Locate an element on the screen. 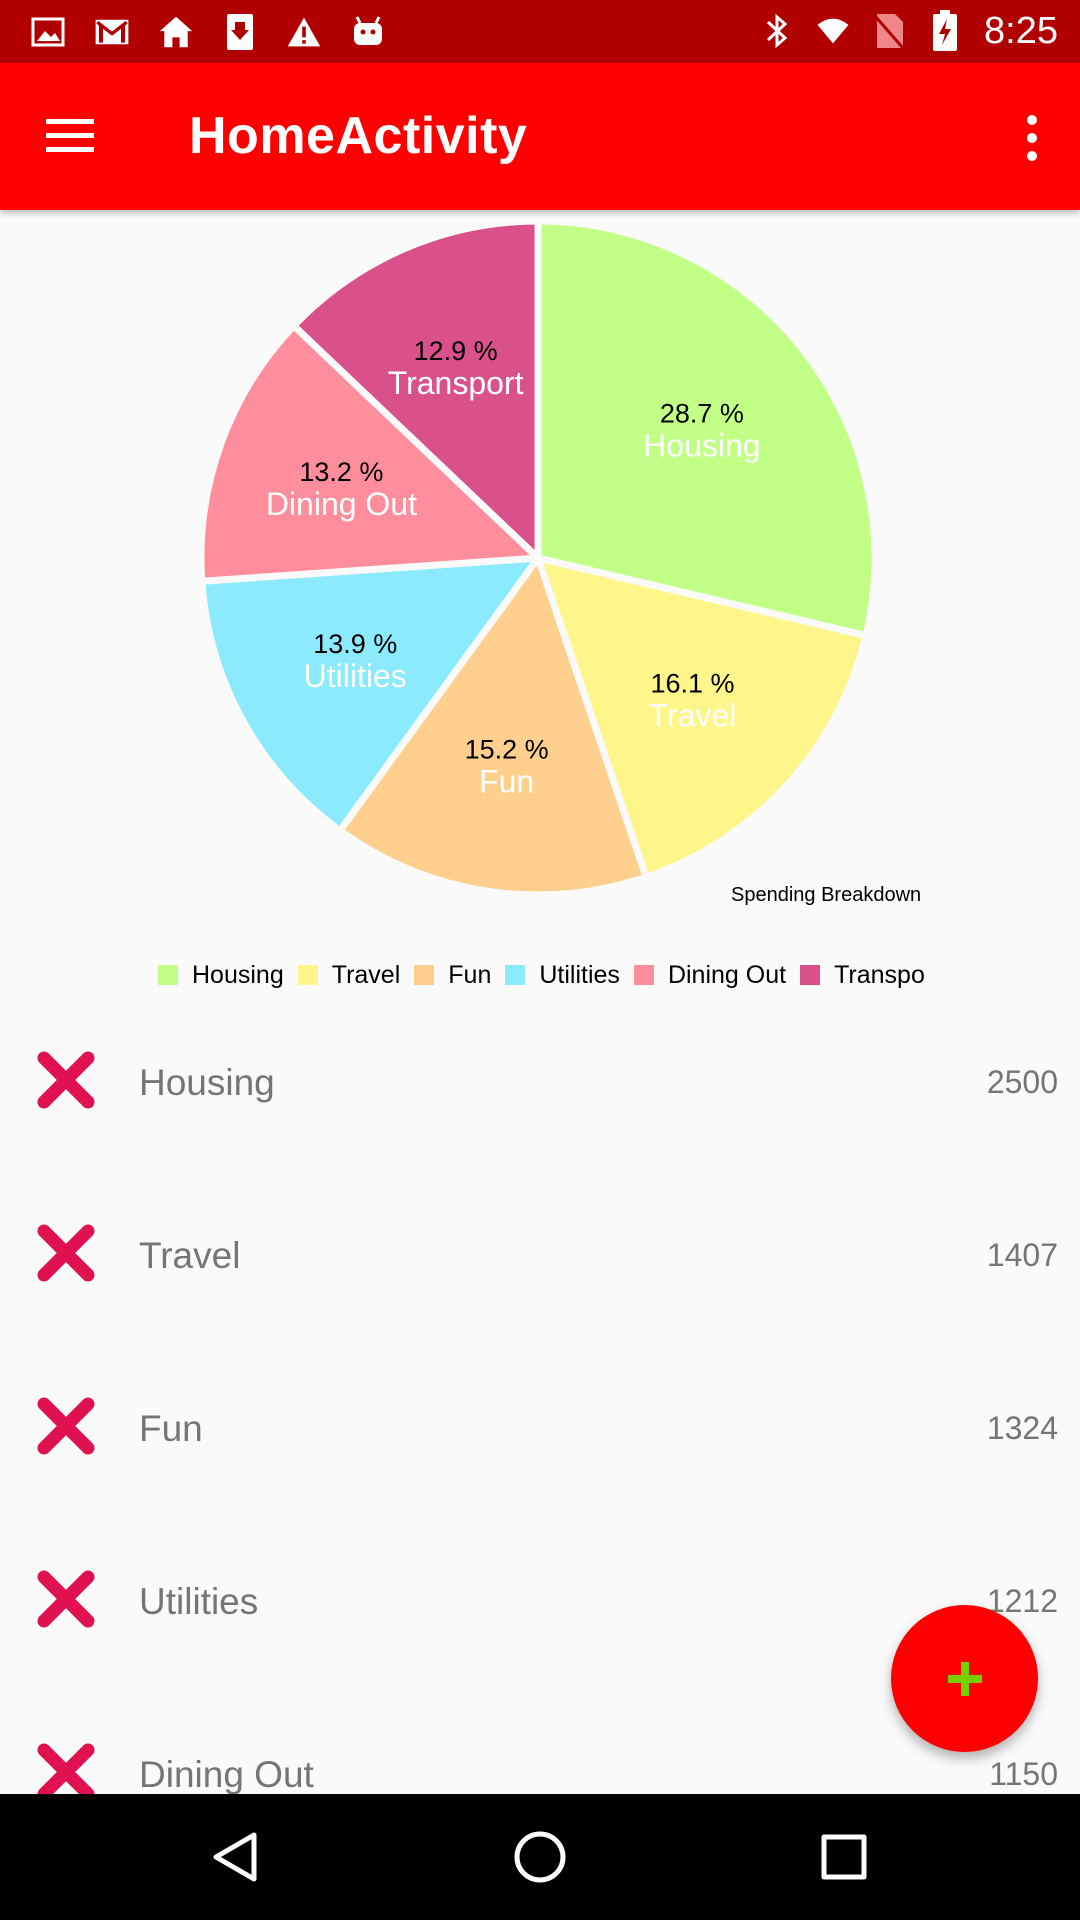 The image size is (1080, 1920). home-circle-icon is located at coordinates (540, 1857).